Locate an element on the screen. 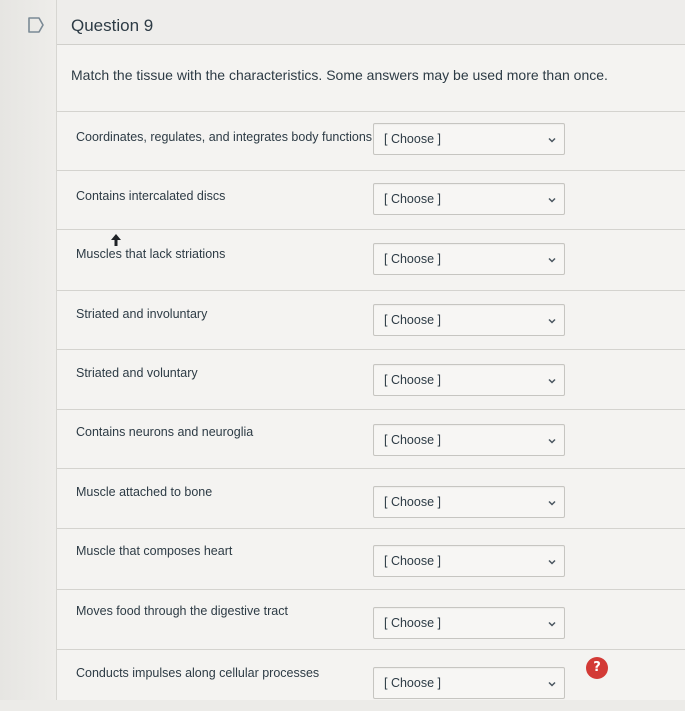  mouse-cursor-icon is located at coordinates (116, 240).